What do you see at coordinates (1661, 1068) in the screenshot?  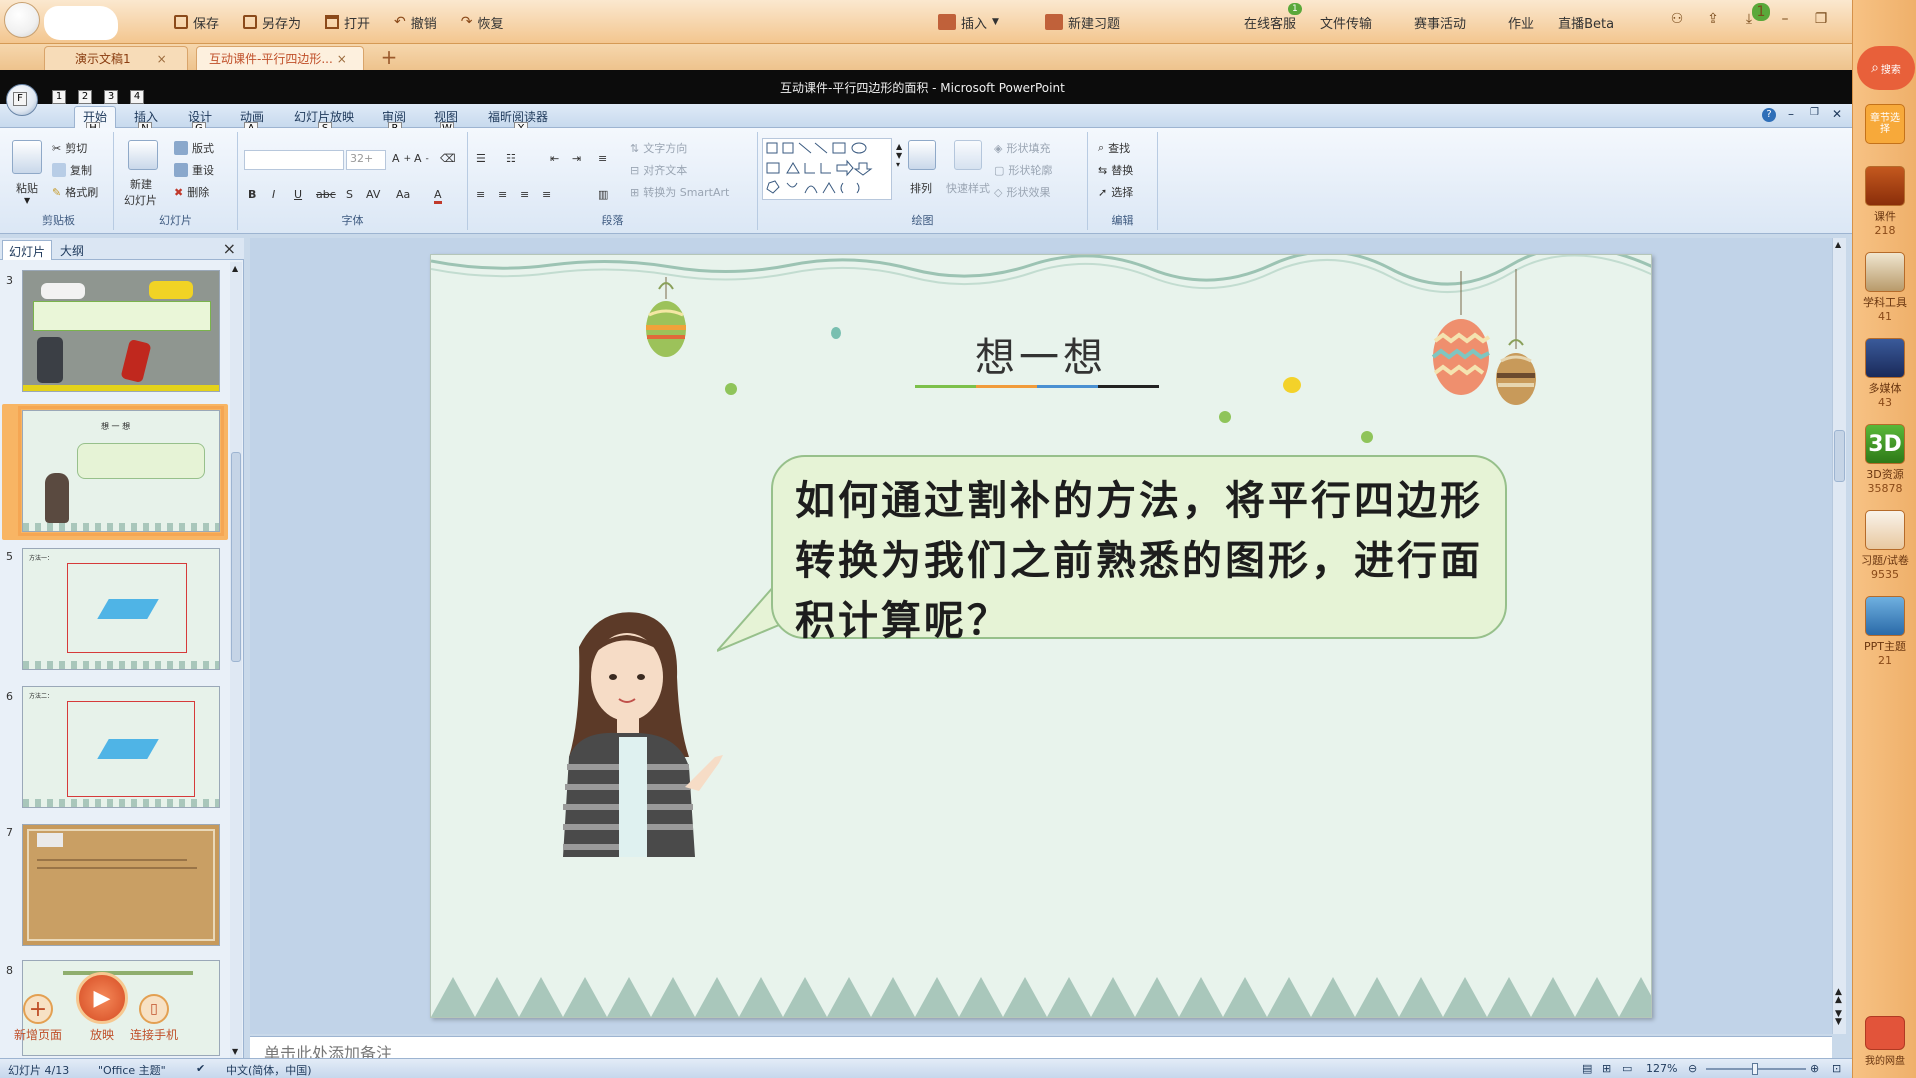 I see `zoom-level: 127%` at bounding box center [1661, 1068].